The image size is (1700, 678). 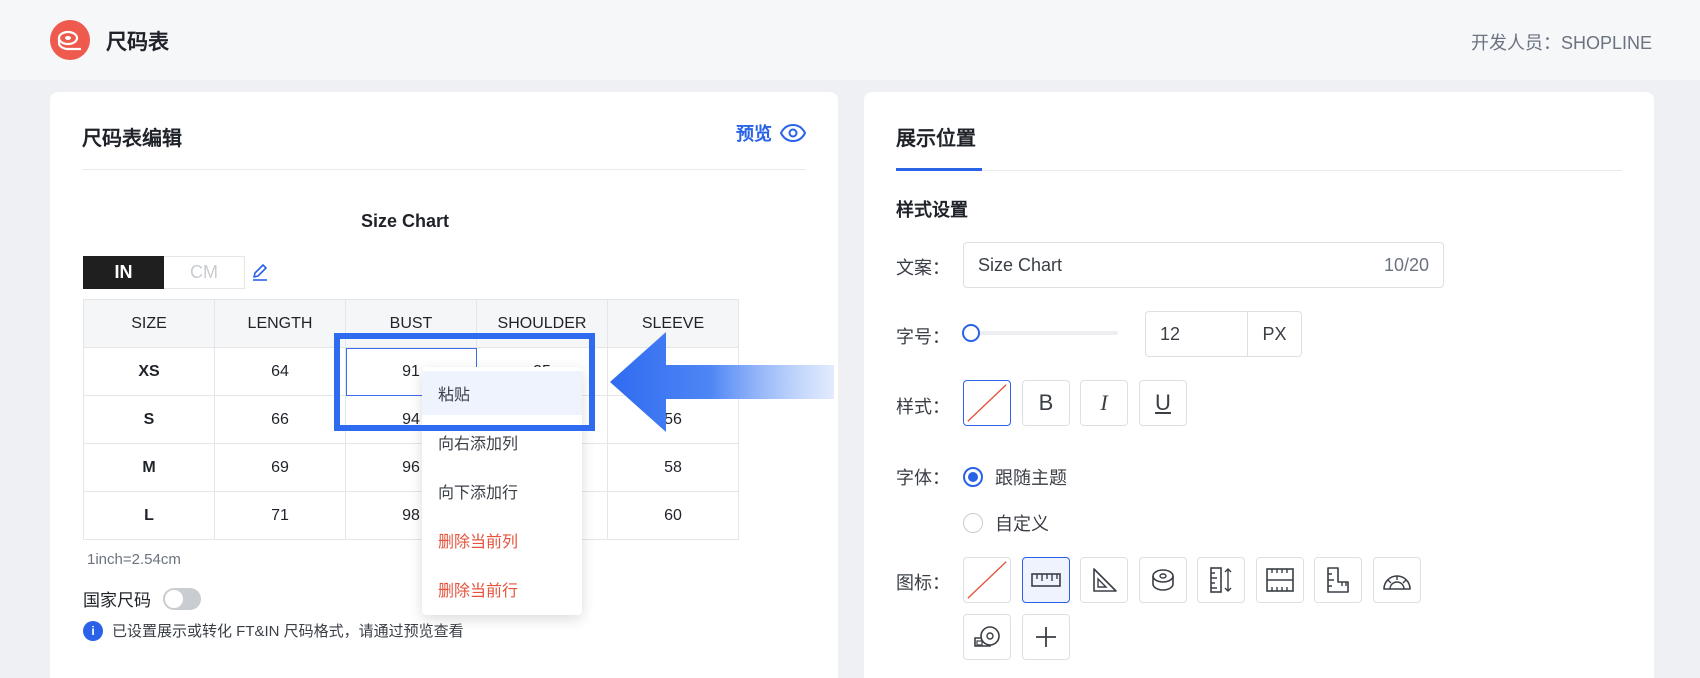 I want to click on table-cell: 71, so click(x=280, y=515).